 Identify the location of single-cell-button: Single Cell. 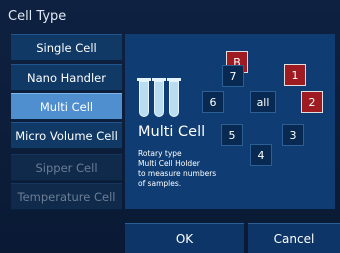
(66, 47).